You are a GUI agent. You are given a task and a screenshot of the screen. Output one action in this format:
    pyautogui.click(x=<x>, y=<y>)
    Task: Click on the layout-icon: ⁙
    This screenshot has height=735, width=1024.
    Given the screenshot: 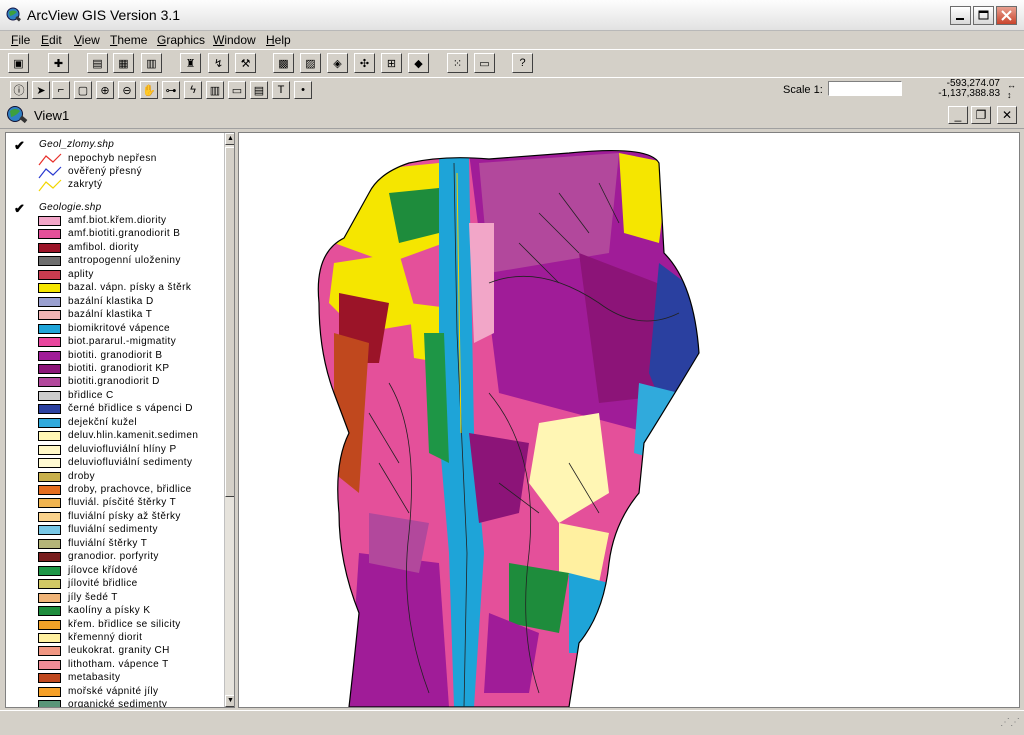 What is the action you would take?
    pyautogui.click(x=457, y=63)
    